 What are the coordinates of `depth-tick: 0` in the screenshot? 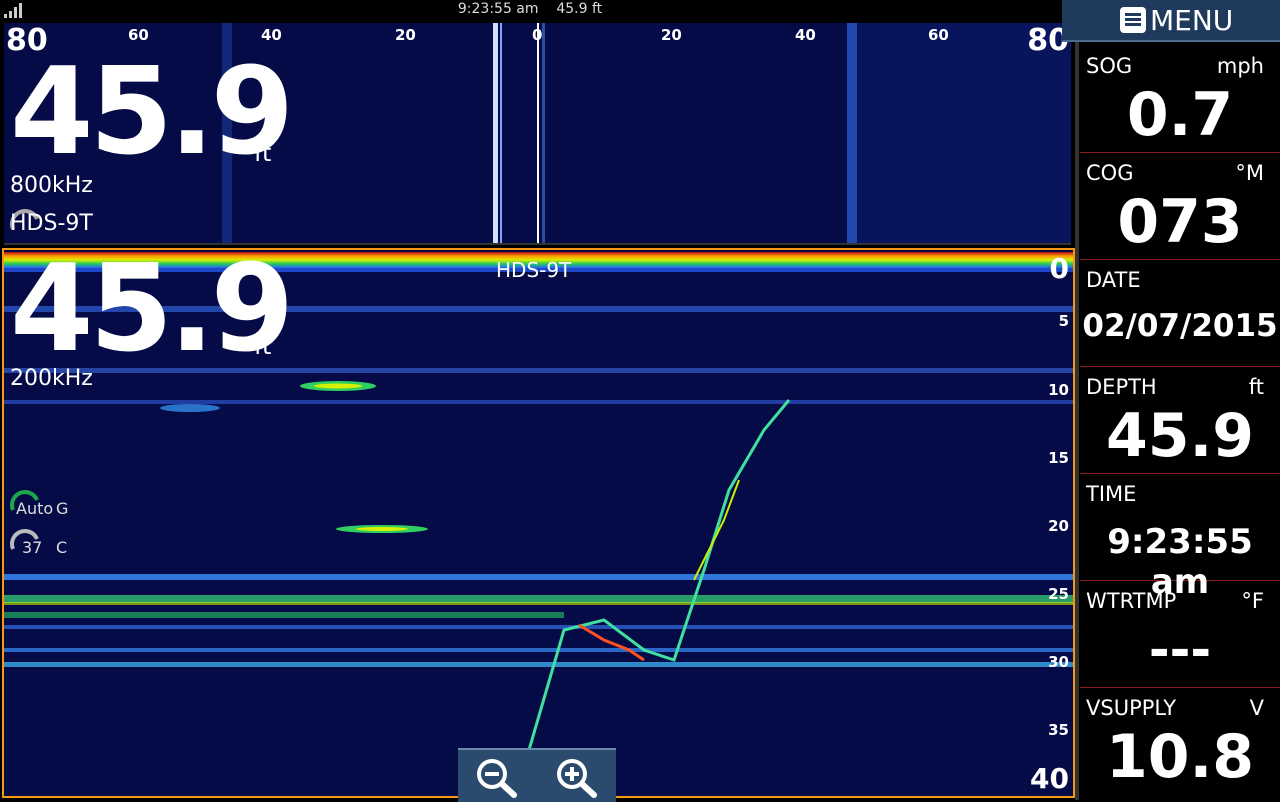 It's located at (1059, 268).